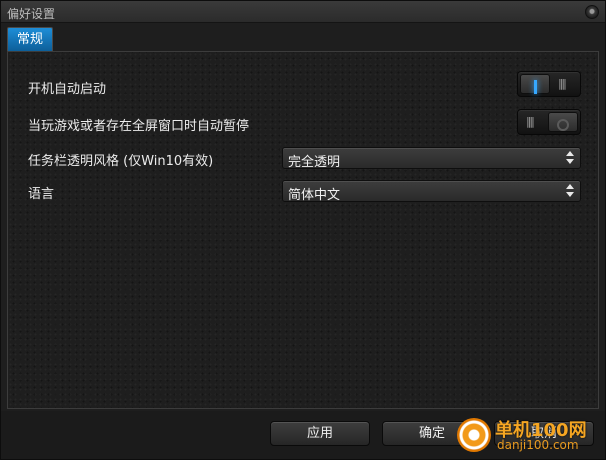 Image resolution: width=606 pixels, height=460 pixels. I want to click on language-select: 简体中文, so click(431, 191).